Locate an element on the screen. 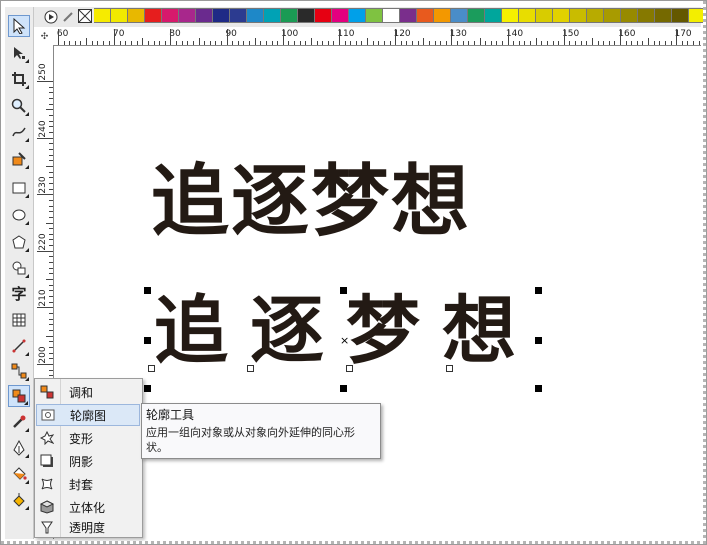  basic-shapes-tool-icon is located at coordinates (19, 268).